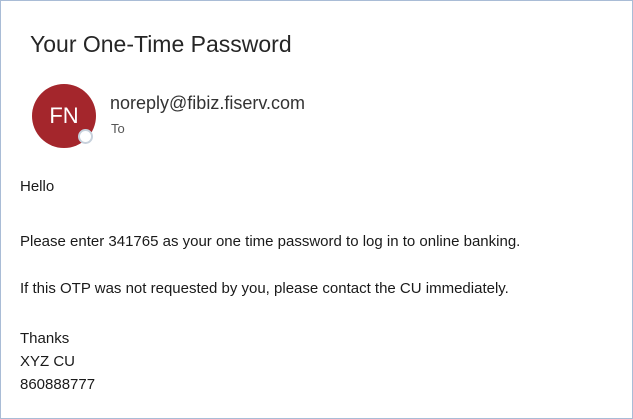 This screenshot has width=633, height=419. What do you see at coordinates (118, 128) in the screenshot?
I see `to-label: To` at bounding box center [118, 128].